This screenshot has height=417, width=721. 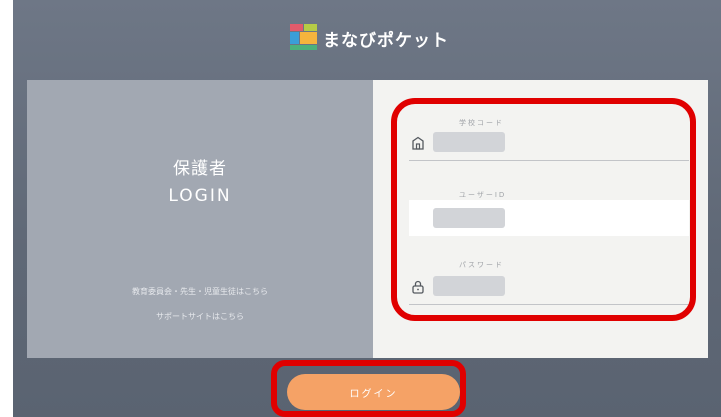 I want to click on header: まなびポケット, so click(x=367, y=40).